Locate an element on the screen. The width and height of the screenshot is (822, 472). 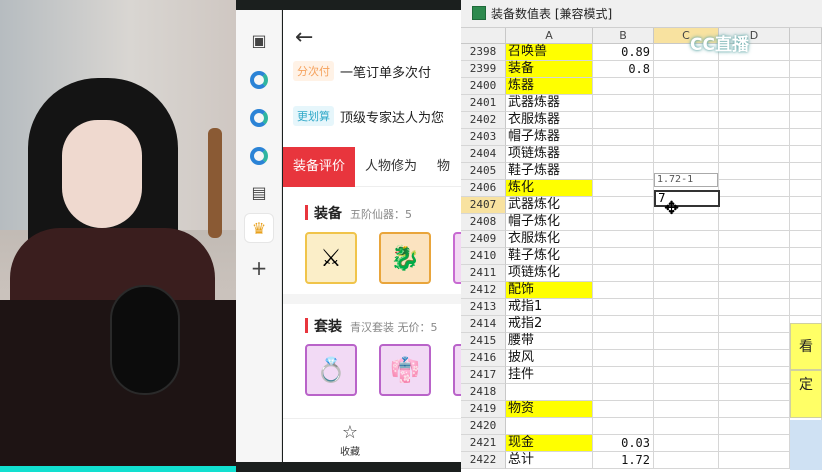
row-number: 2409 is located at coordinates (483, 239).